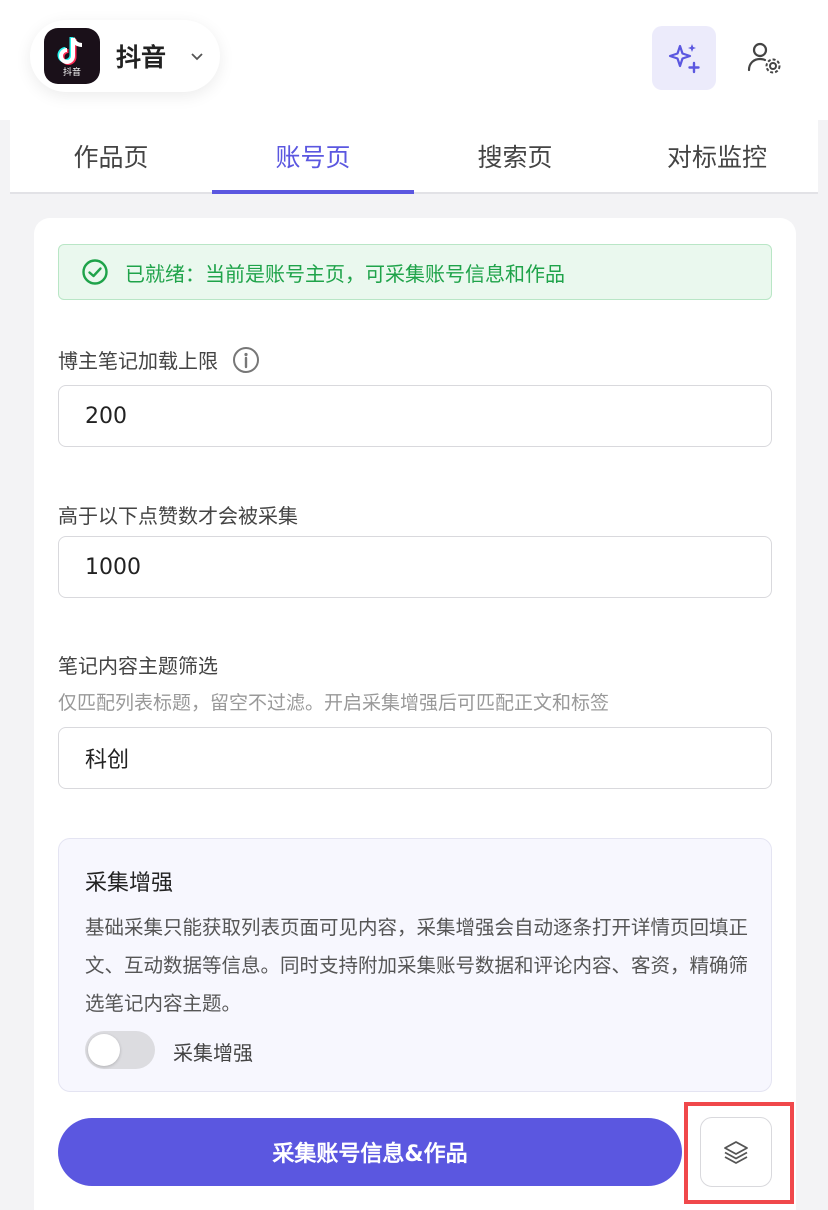 The image size is (828, 1210). What do you see at coordinates (95, 272) in the screenshot?
I see `check-circle-icon` at bounding box center [95, 272].